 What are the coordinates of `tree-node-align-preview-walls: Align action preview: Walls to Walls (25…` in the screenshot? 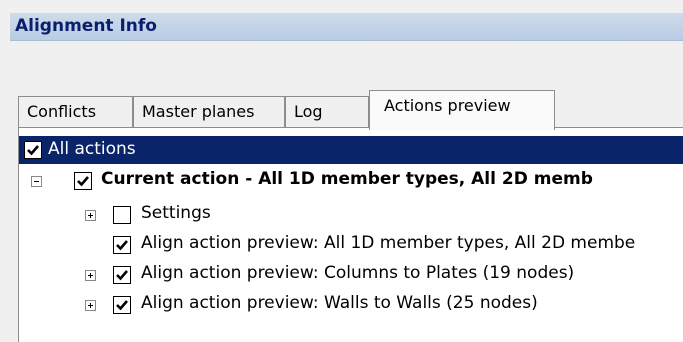 It's located at (351, 305).